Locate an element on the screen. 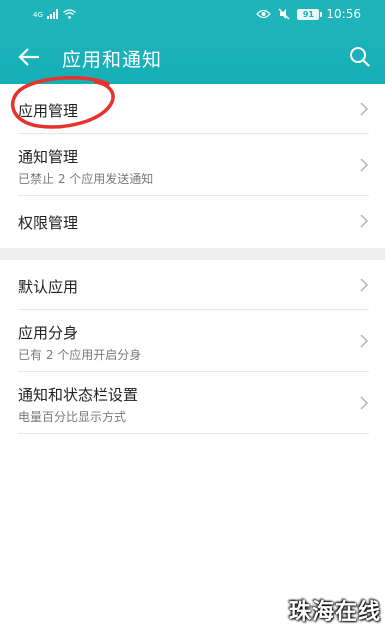 The height and width of the screenshot is (630, 385). list-item-default-apps: 默认应用 is located at coordinates (193, 285).